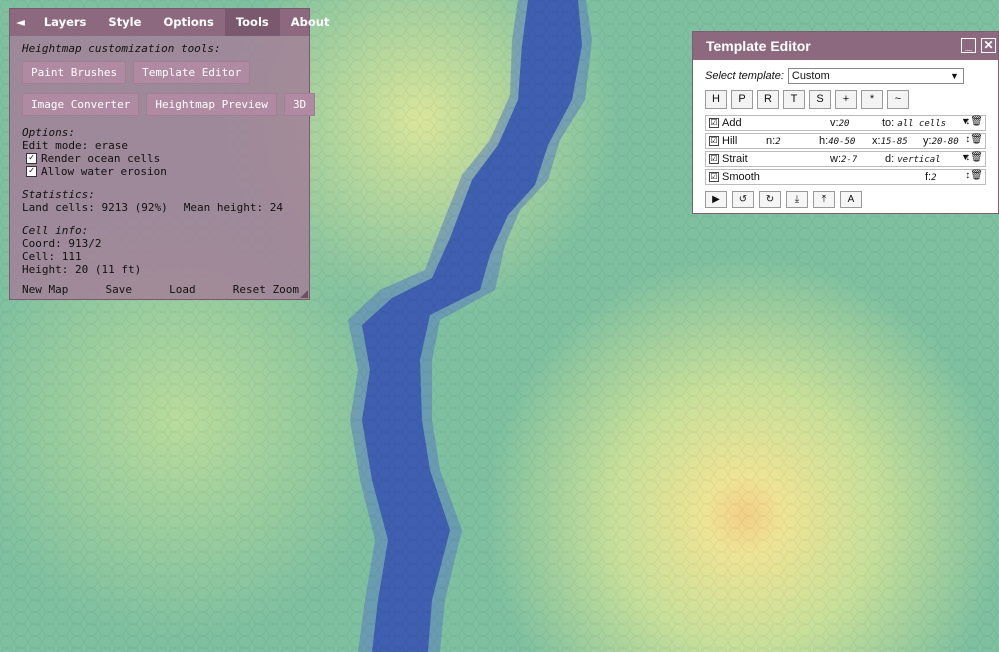  What do you see at coordinates (192, 72) in the screenshot?
I see `template-editor-button: Template Editor` at bounding box center [192, 72].